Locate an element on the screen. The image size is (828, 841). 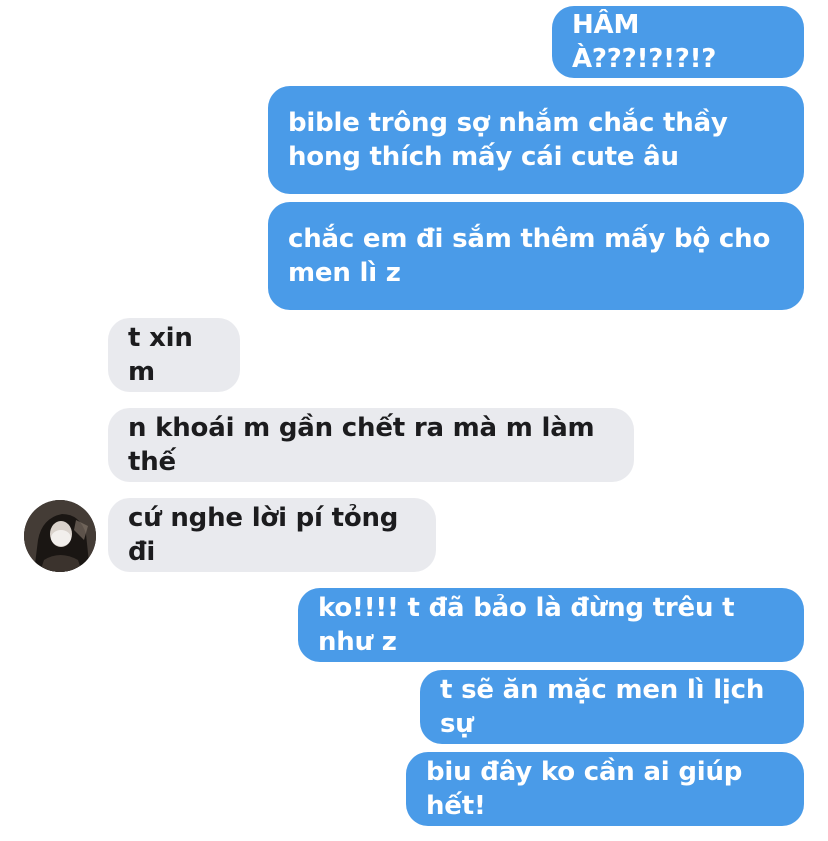
message-text: biu đây ko cần ai giúp hết! is located at coordinates (589, 789).